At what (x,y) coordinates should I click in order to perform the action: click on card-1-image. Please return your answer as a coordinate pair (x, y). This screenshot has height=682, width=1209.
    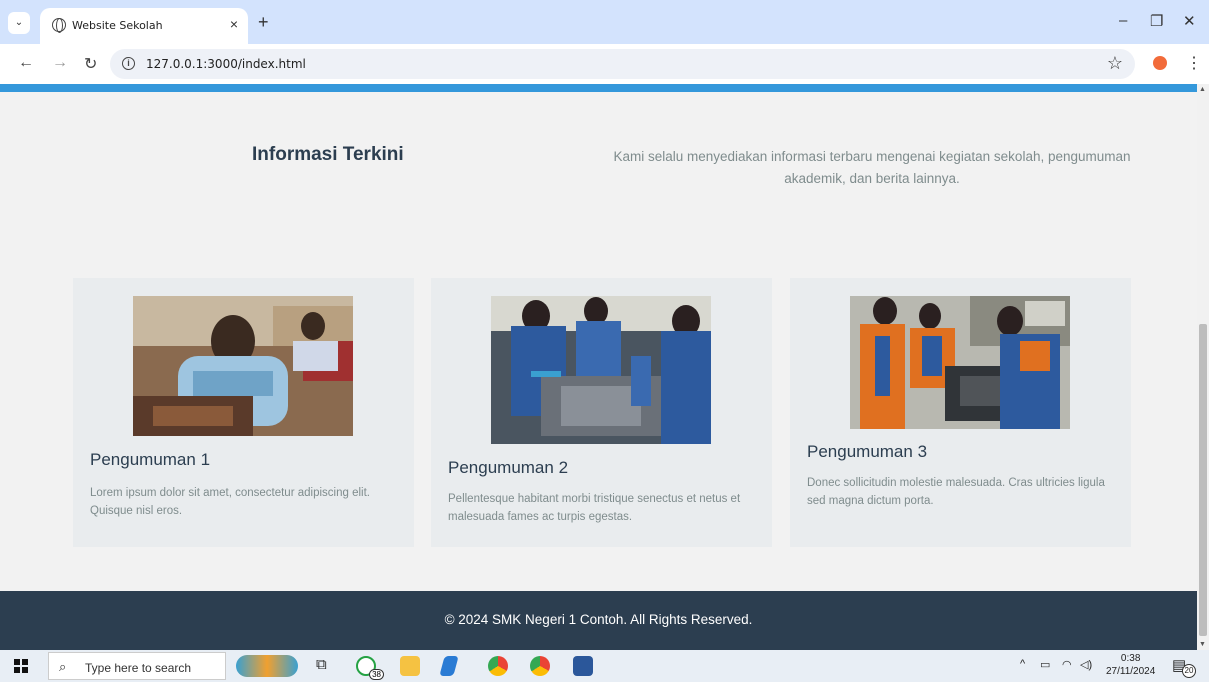
    Looking at the image, I should click on (243, 366).